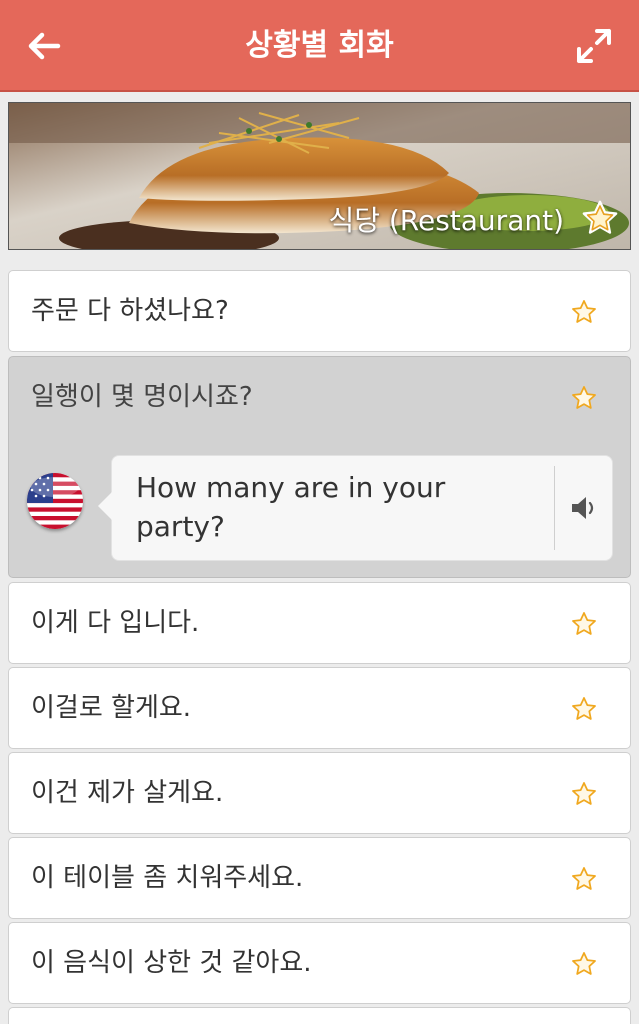  I want to click on phrase-item: 이게 다 입니다., so click(319, 623).